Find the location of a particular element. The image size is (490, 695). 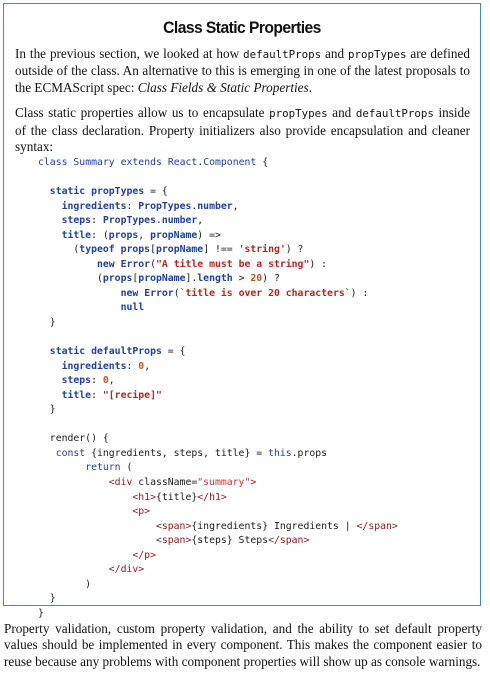

code-line: ) is located at coordinates (65, 584).